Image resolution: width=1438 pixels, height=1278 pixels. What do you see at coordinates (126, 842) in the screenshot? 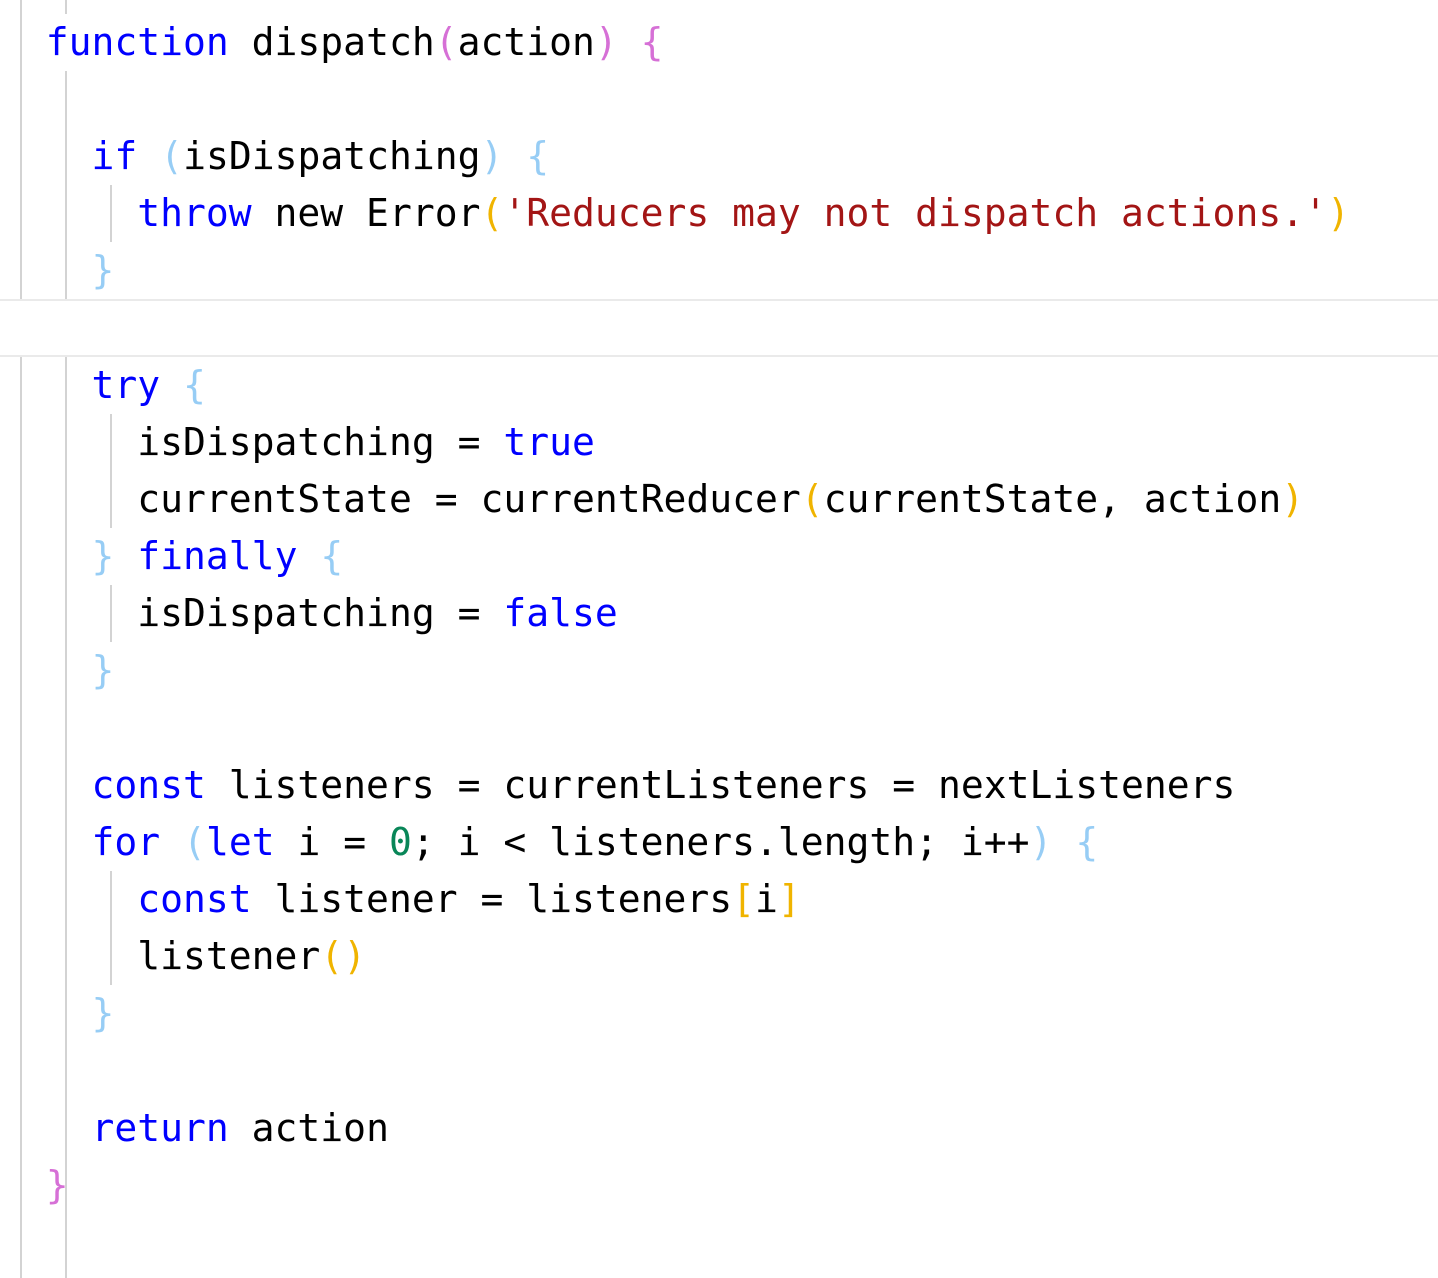
I see `code-token: for` at bounding box center [126, 842].